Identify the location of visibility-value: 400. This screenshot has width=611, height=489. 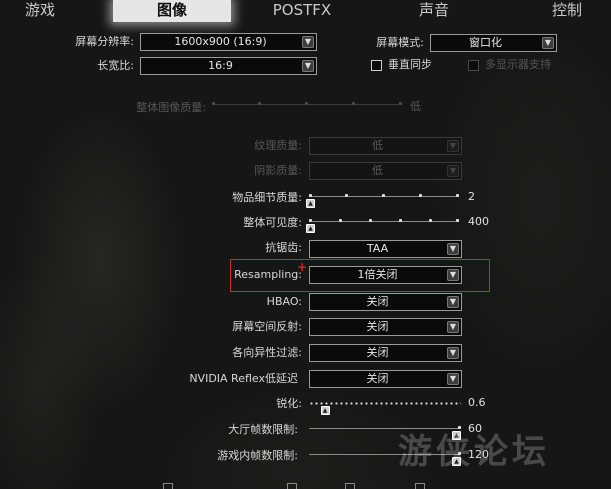
(478, 221).